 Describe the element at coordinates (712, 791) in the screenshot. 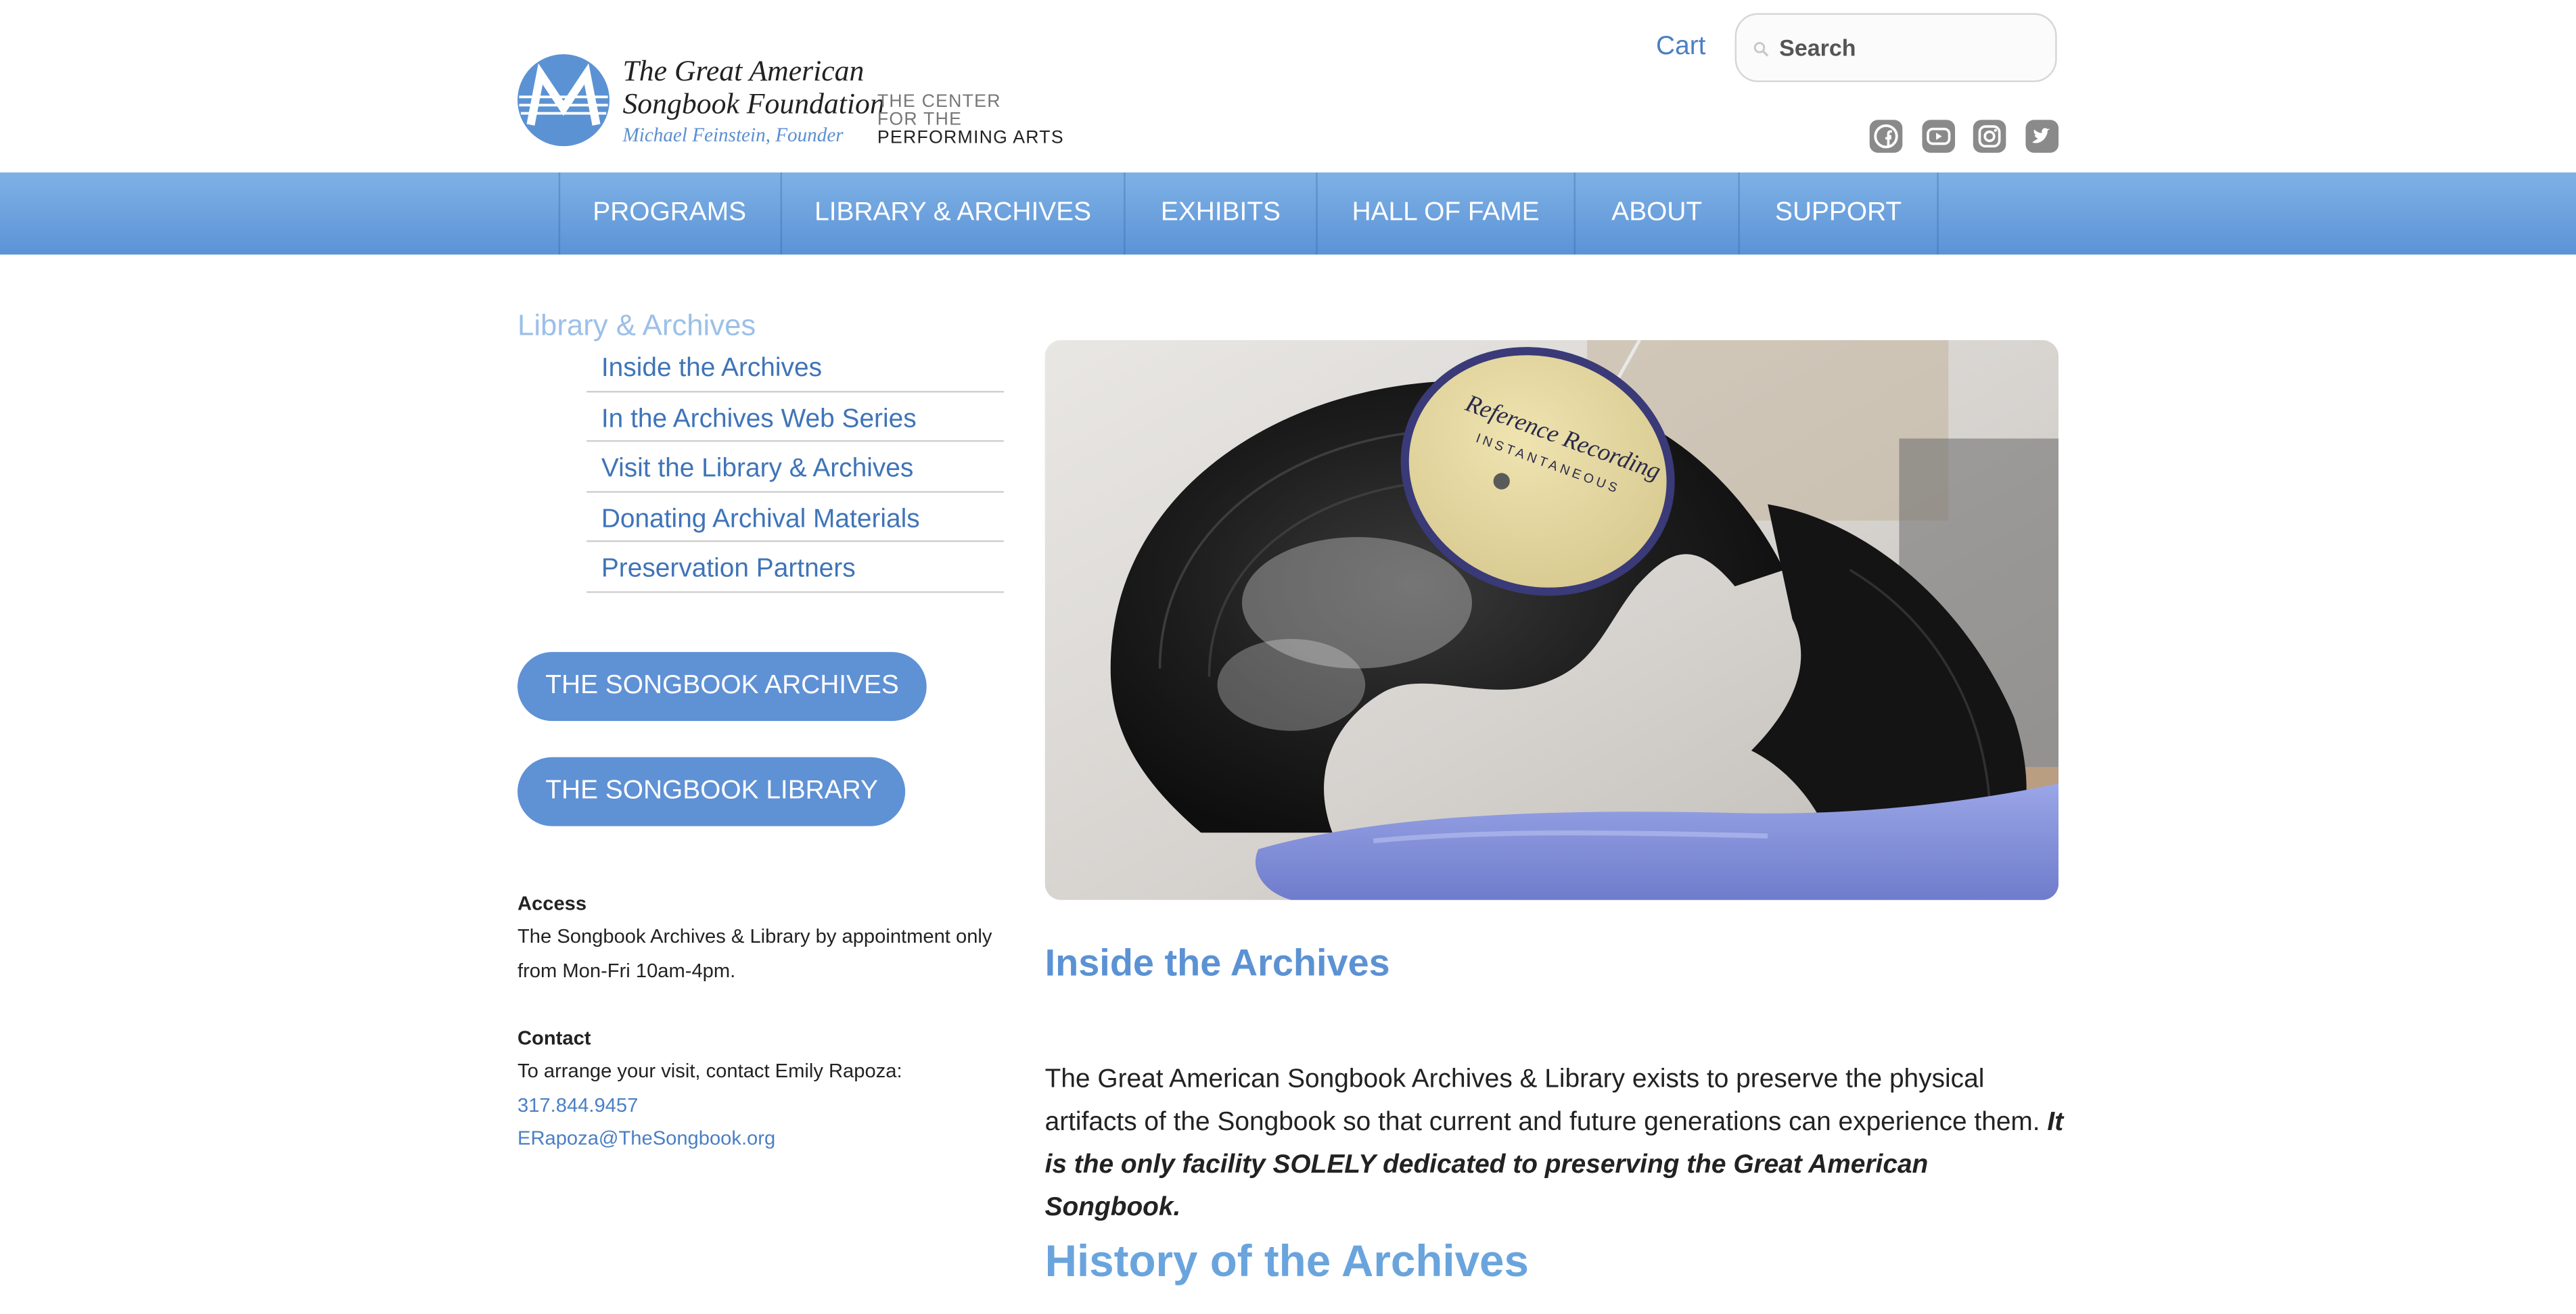

I see `songbook-library-button: THE SONGBOOK LIBRARY` at that location.